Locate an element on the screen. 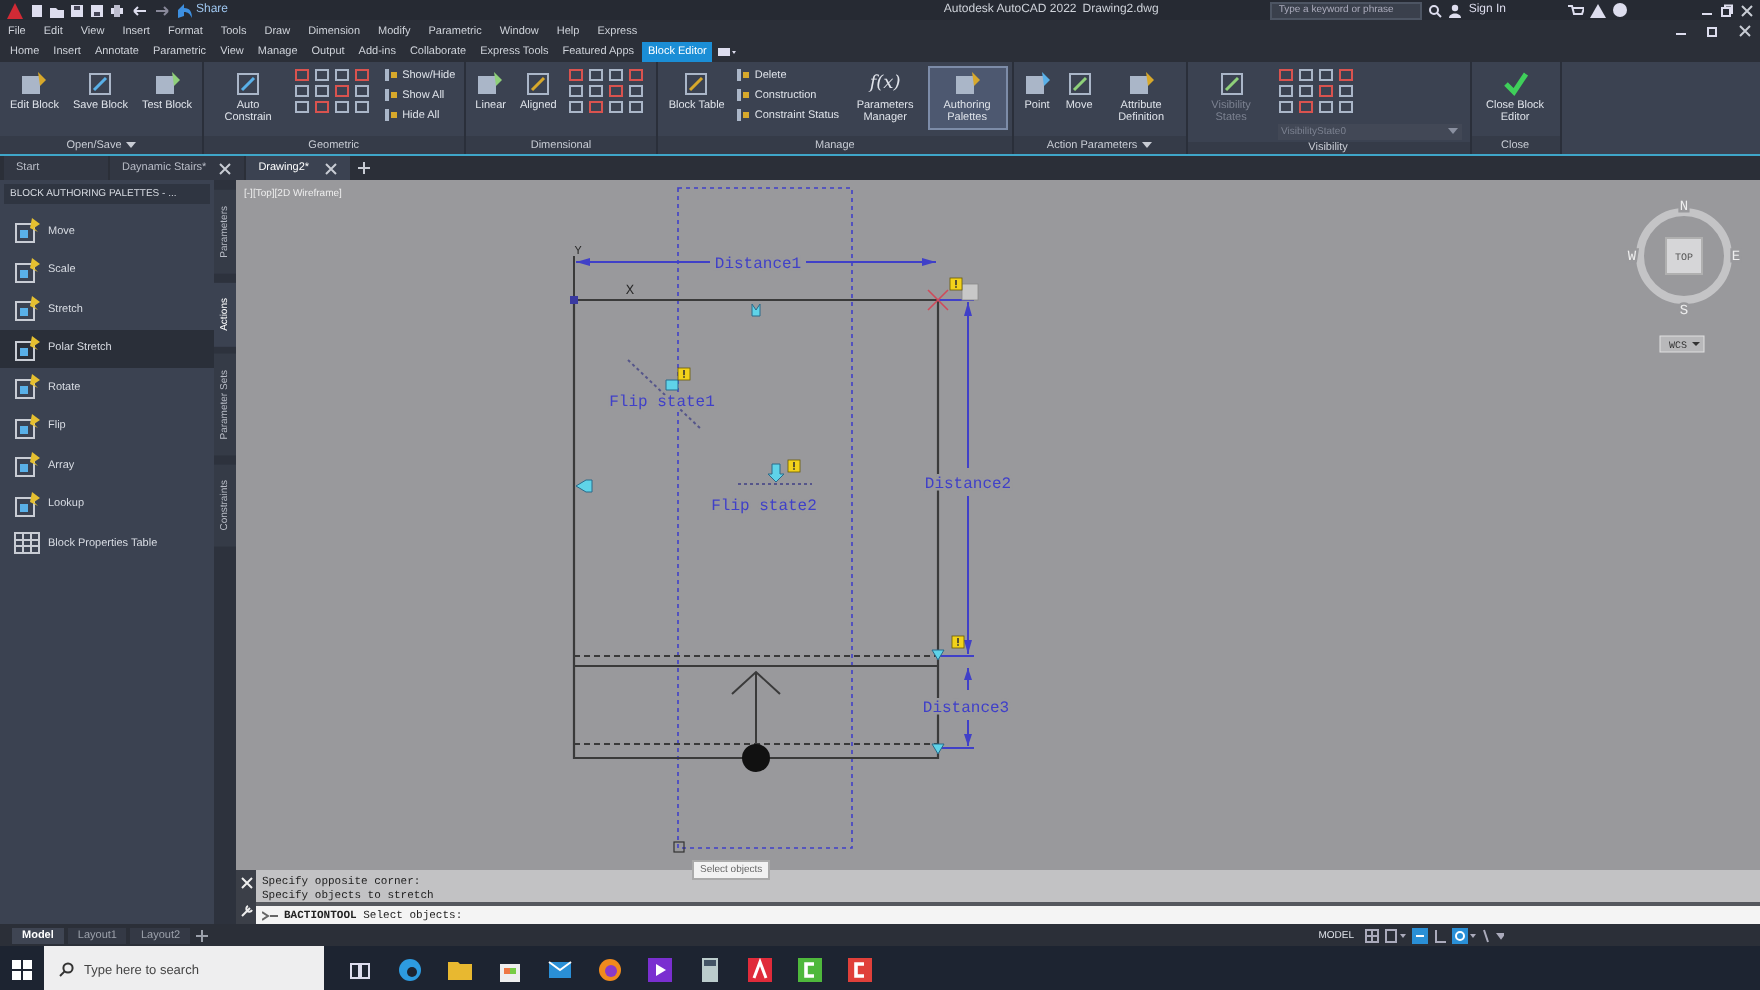 The height and width of the screenshot is (990, 1760). flip-line is located at coordinates (775, 484).